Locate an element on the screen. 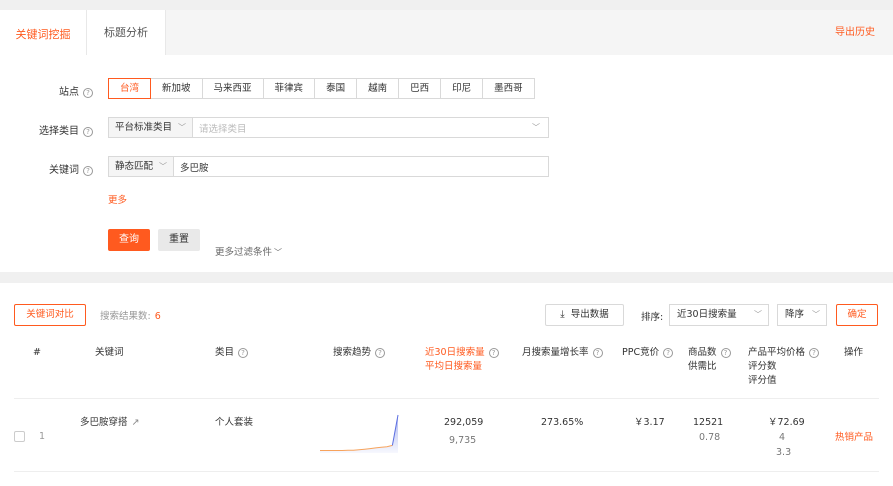  query-button: 查询 is located at coordinates (129, 240).